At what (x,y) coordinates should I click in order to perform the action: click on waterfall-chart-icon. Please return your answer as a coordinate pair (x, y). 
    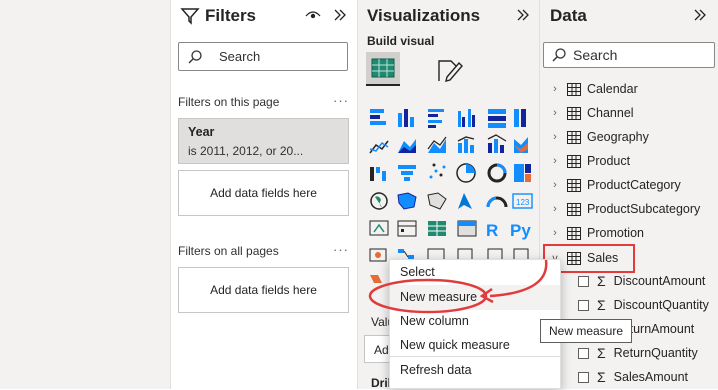
    Looking at the image, I should click on (378, 174).